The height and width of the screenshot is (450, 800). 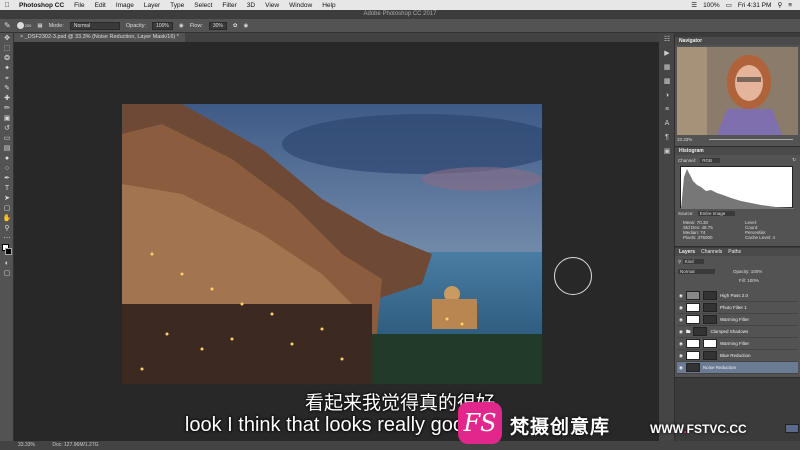 I want to click on menu-image: Image, so click(x=125, y=5).